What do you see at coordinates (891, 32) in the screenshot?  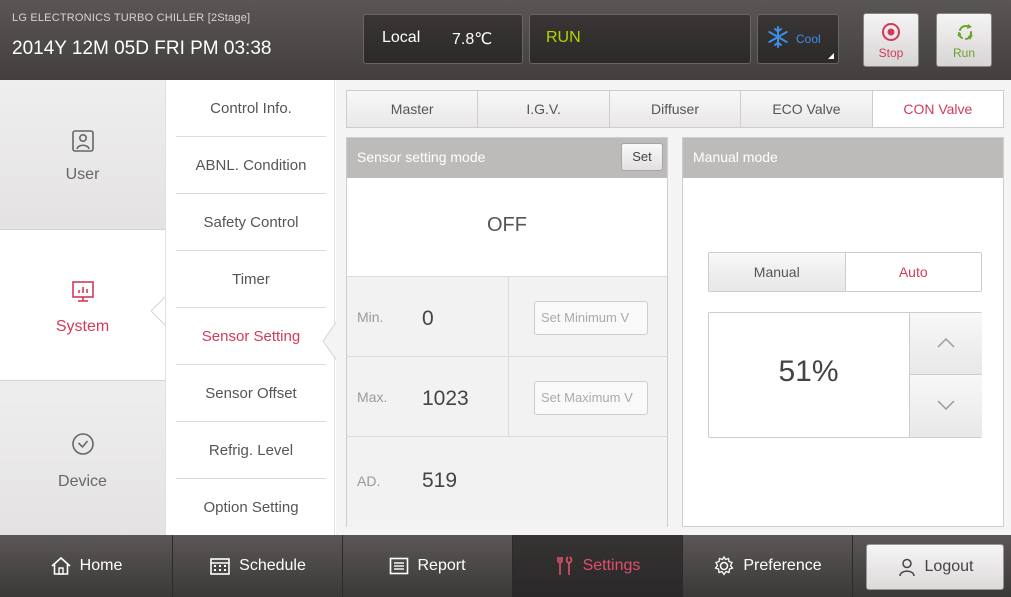 I see `stop-icon` at bounding box center [891, 32].